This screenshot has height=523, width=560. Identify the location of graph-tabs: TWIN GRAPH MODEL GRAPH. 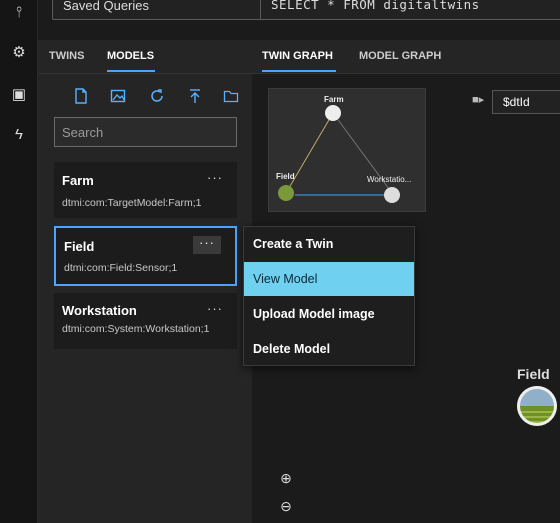
(406, 57).